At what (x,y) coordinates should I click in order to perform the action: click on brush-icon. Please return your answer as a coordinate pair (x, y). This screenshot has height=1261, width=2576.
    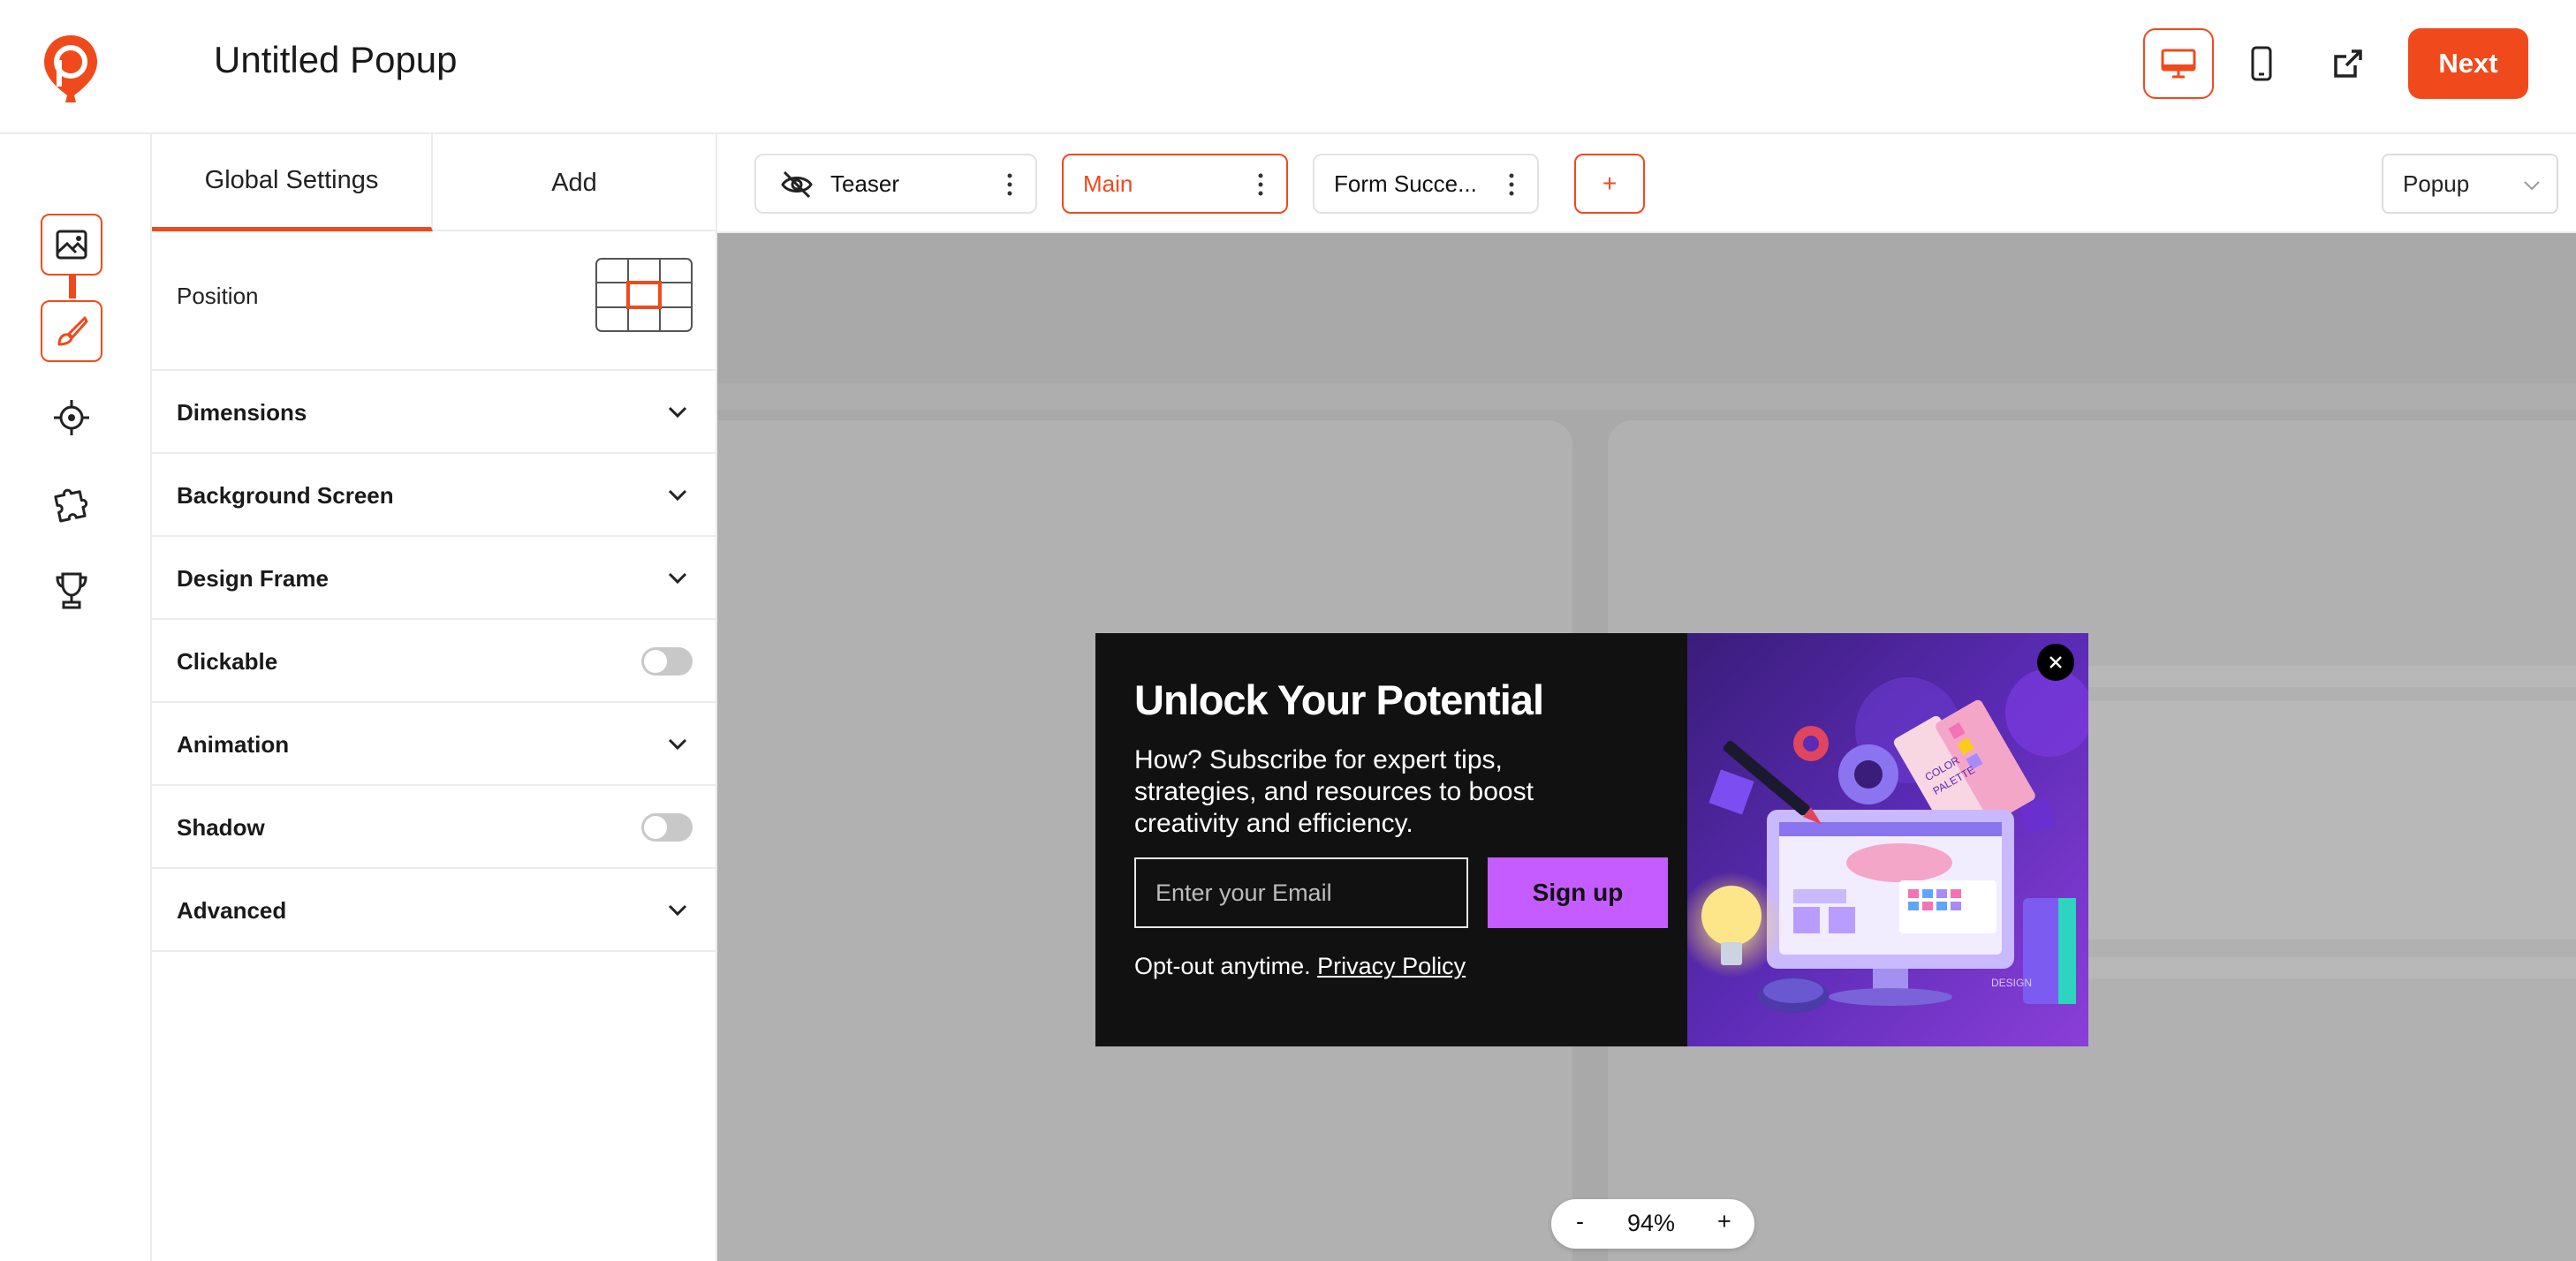
    Looking at the image, I should click on (73, 331).